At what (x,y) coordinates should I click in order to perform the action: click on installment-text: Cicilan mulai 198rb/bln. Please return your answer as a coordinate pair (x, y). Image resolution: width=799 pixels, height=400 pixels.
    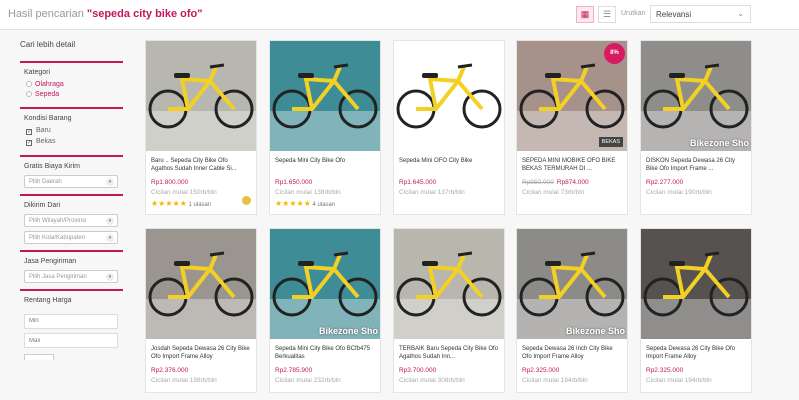
    Looking at the image, I should click on (184, 380).